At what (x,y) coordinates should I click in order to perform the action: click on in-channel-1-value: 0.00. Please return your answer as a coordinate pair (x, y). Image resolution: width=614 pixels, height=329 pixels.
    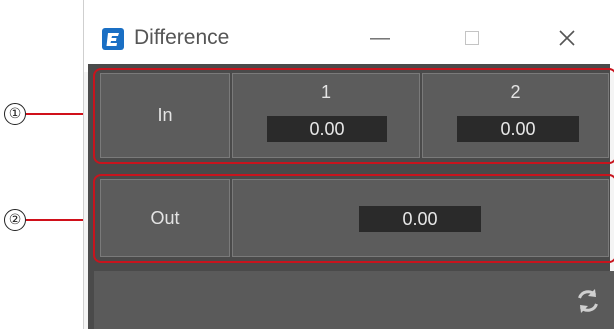
    Looking at the image, I should click on (327, 129).